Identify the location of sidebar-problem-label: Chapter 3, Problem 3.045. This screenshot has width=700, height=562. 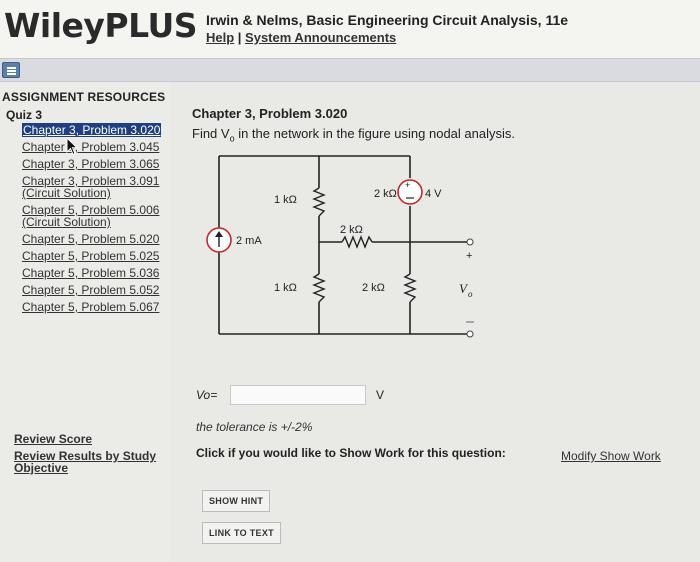
(90, 147).